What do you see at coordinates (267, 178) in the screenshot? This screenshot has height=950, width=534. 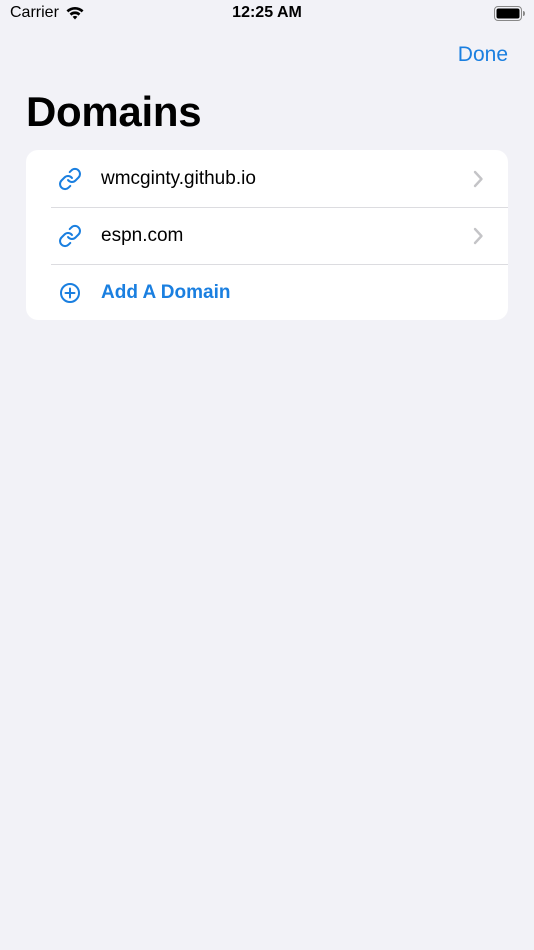 I see `domain-row: wmcginty.github.io` at bounding box center [267, 178].